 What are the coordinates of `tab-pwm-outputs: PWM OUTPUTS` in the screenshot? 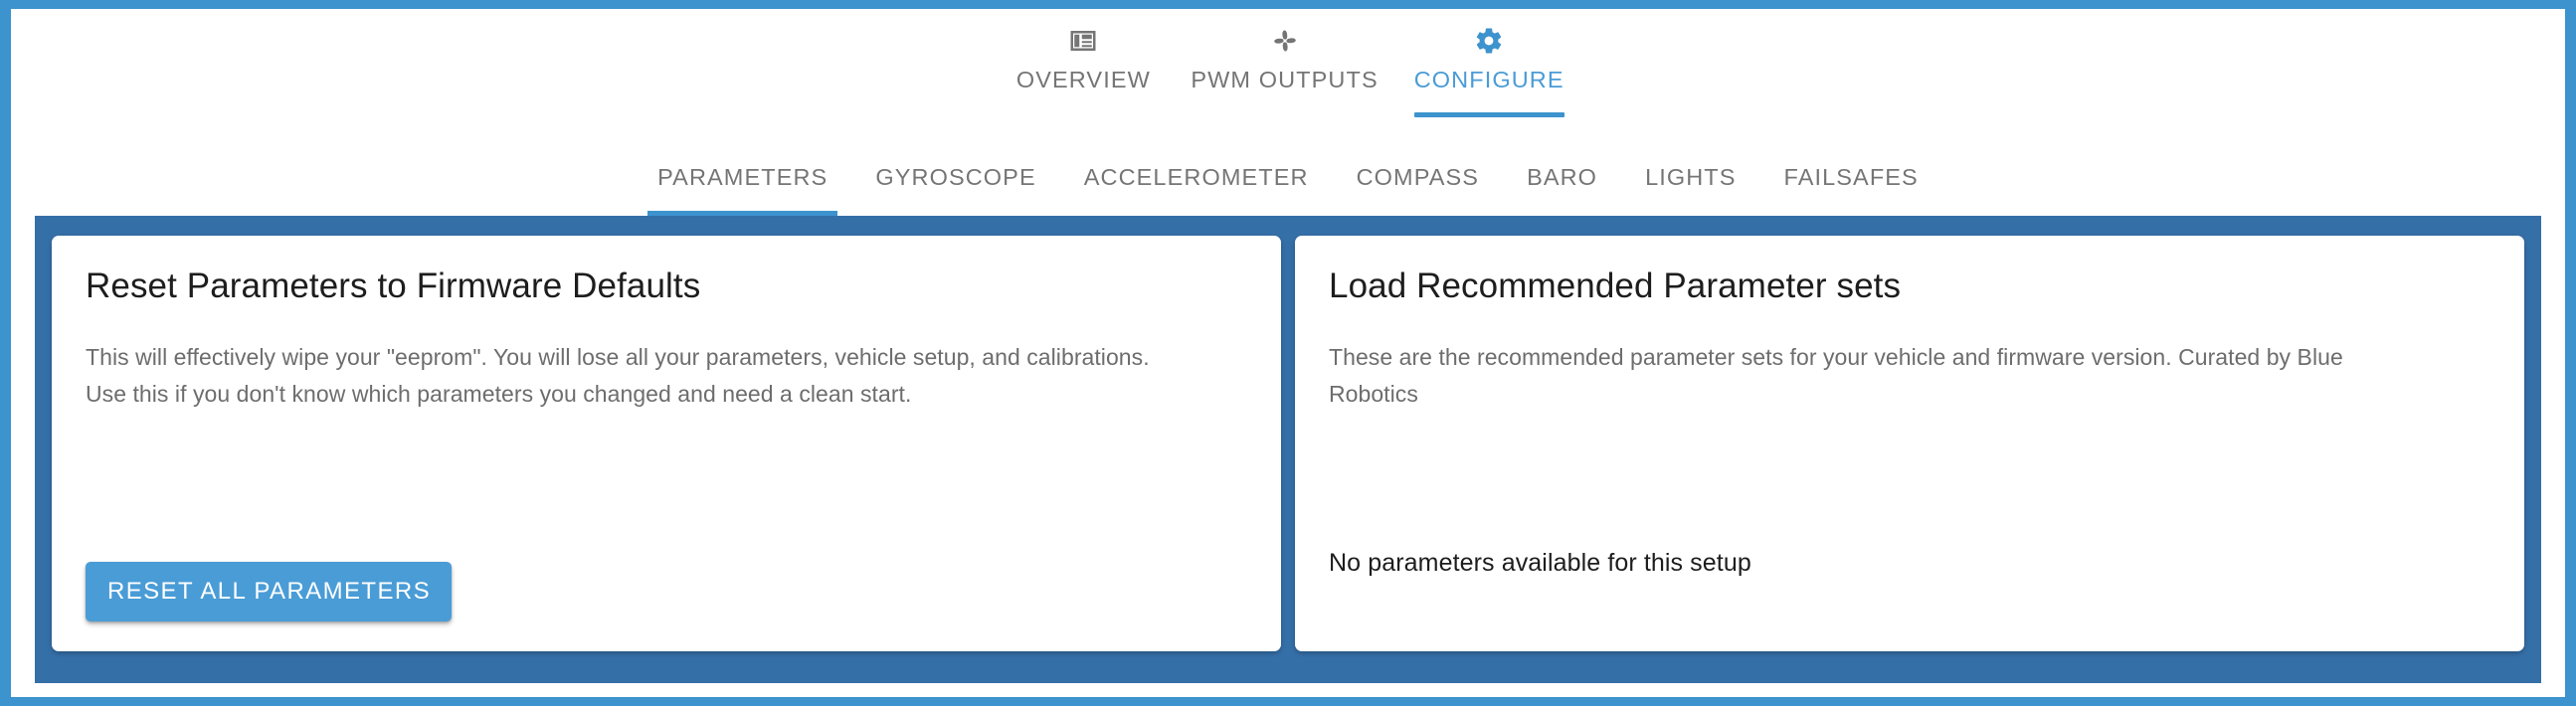 It's located at (1284, 68).